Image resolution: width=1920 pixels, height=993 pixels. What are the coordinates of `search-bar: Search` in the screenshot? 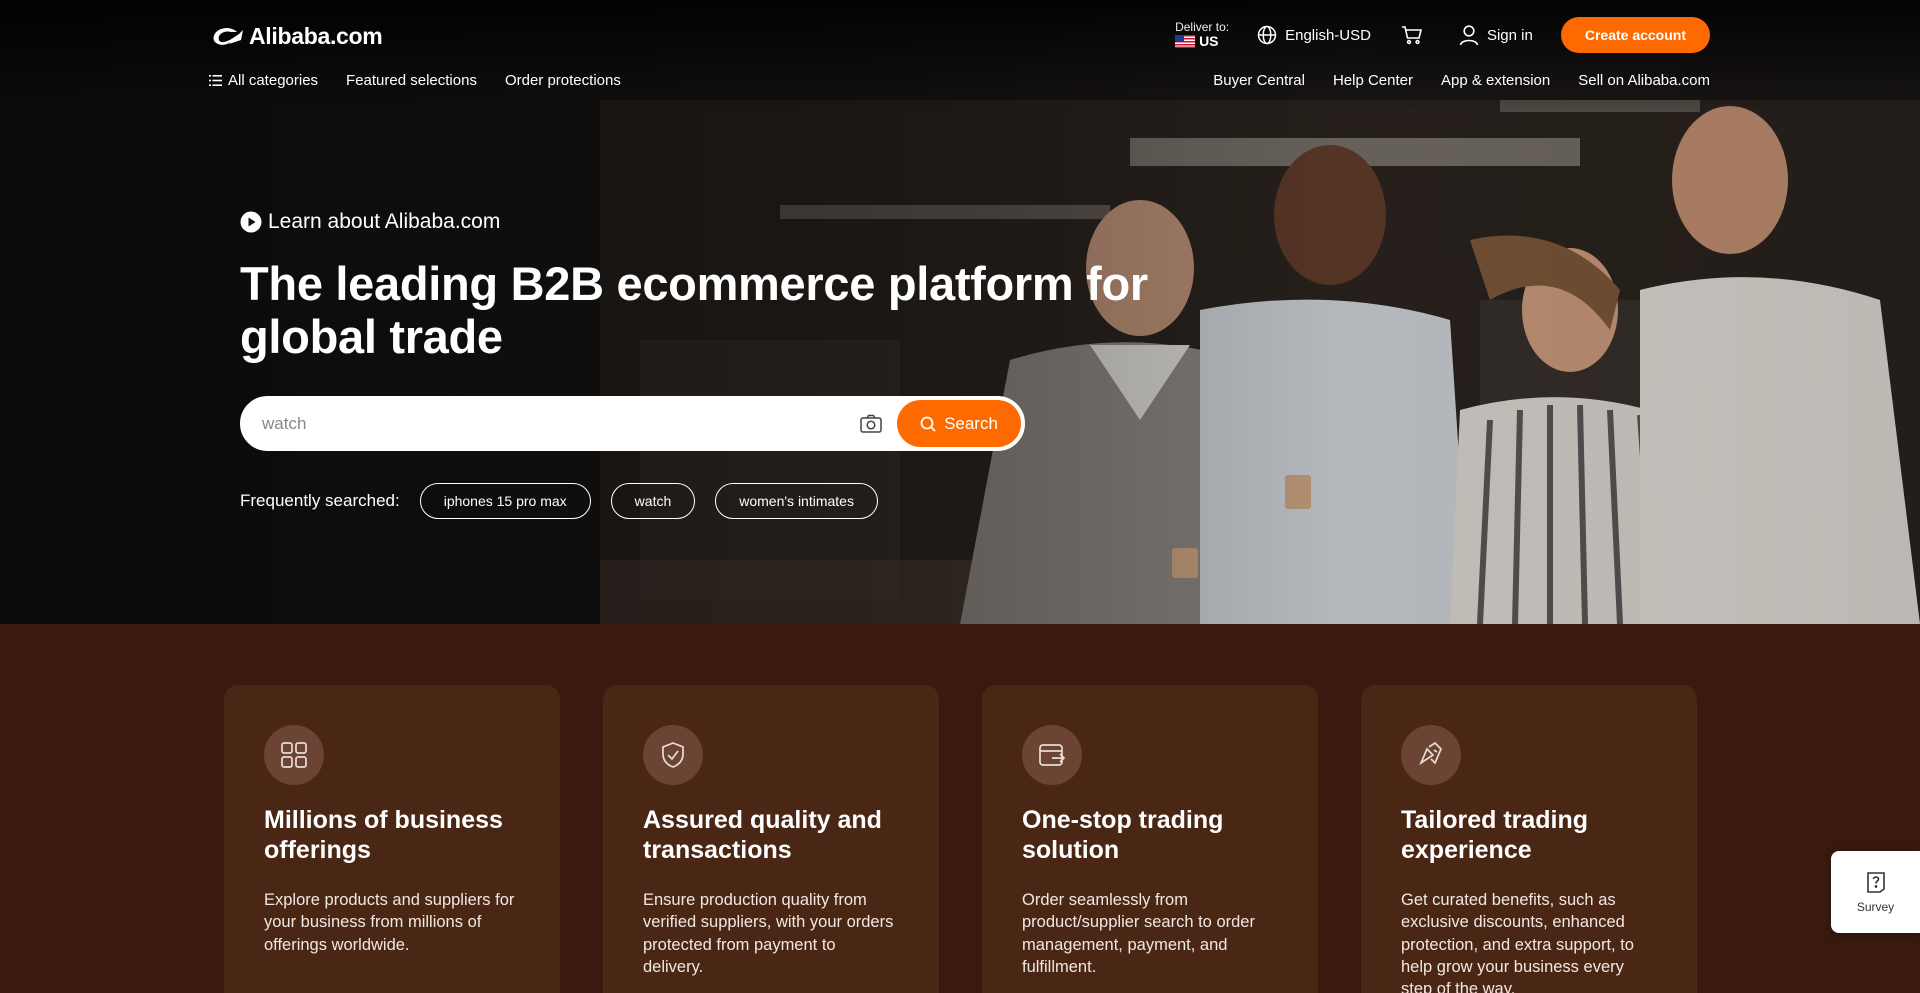 It's located at (632, 423).